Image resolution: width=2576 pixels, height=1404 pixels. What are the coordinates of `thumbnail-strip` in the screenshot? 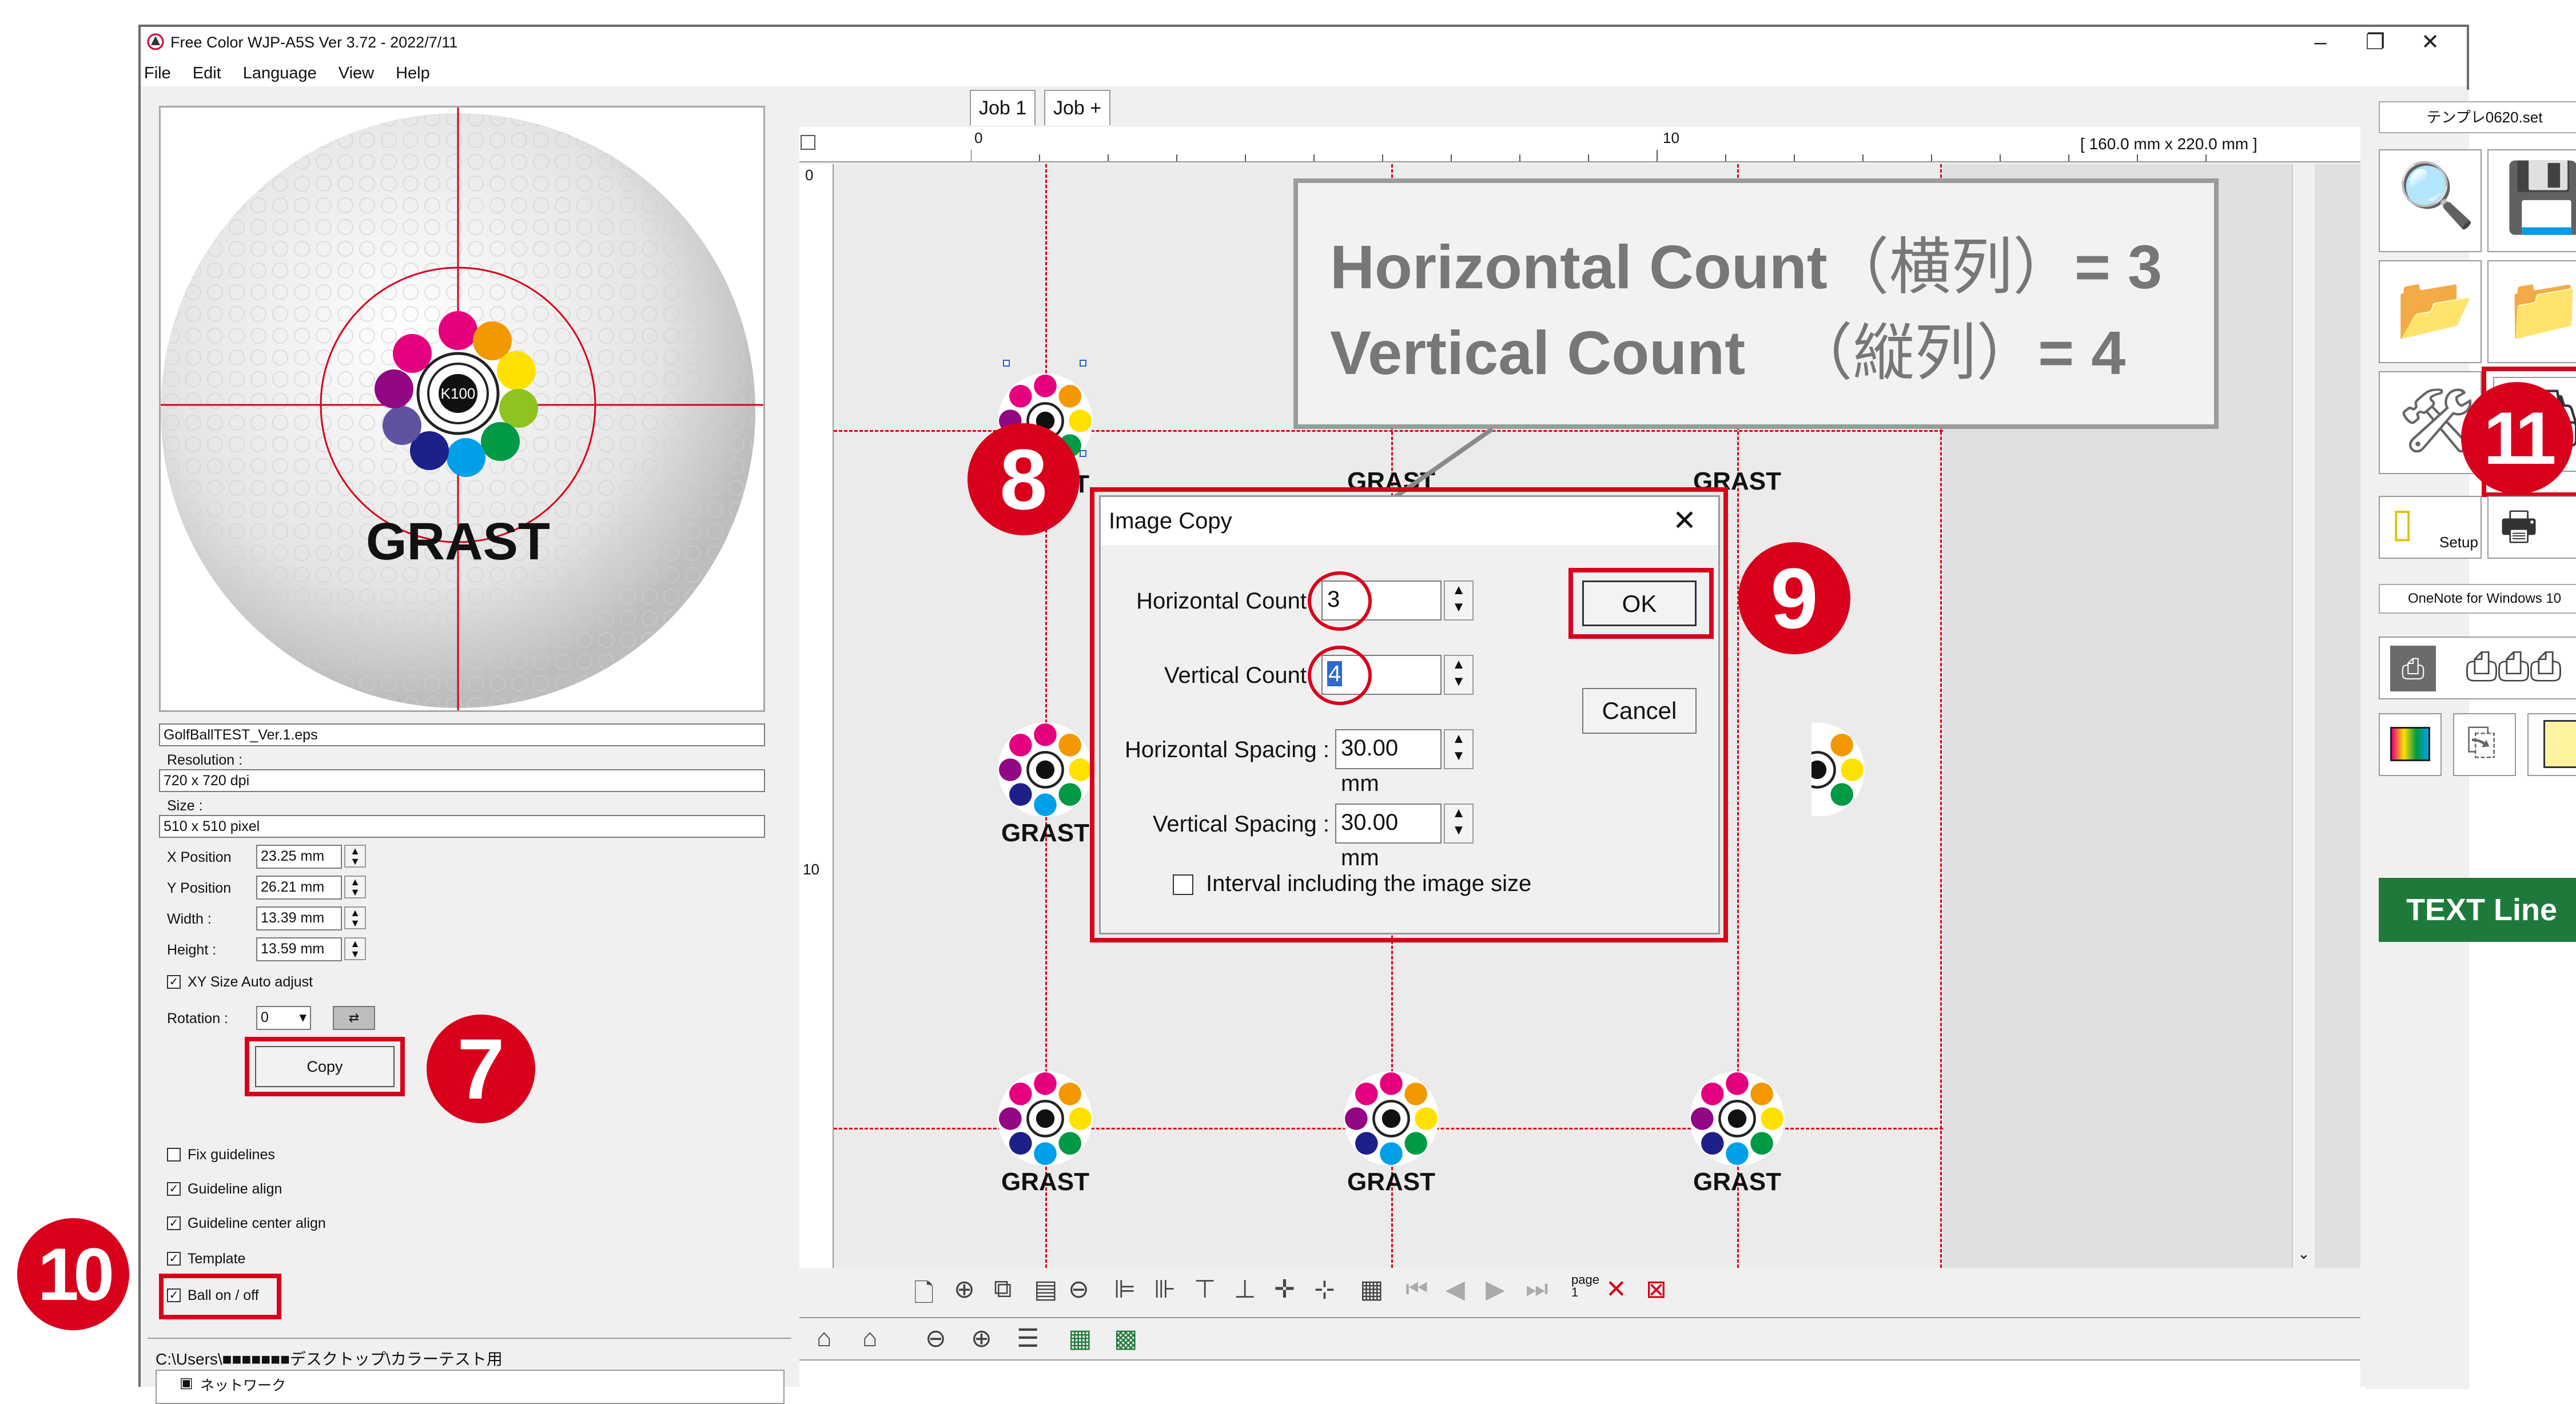 It's located at (1579, 1374).